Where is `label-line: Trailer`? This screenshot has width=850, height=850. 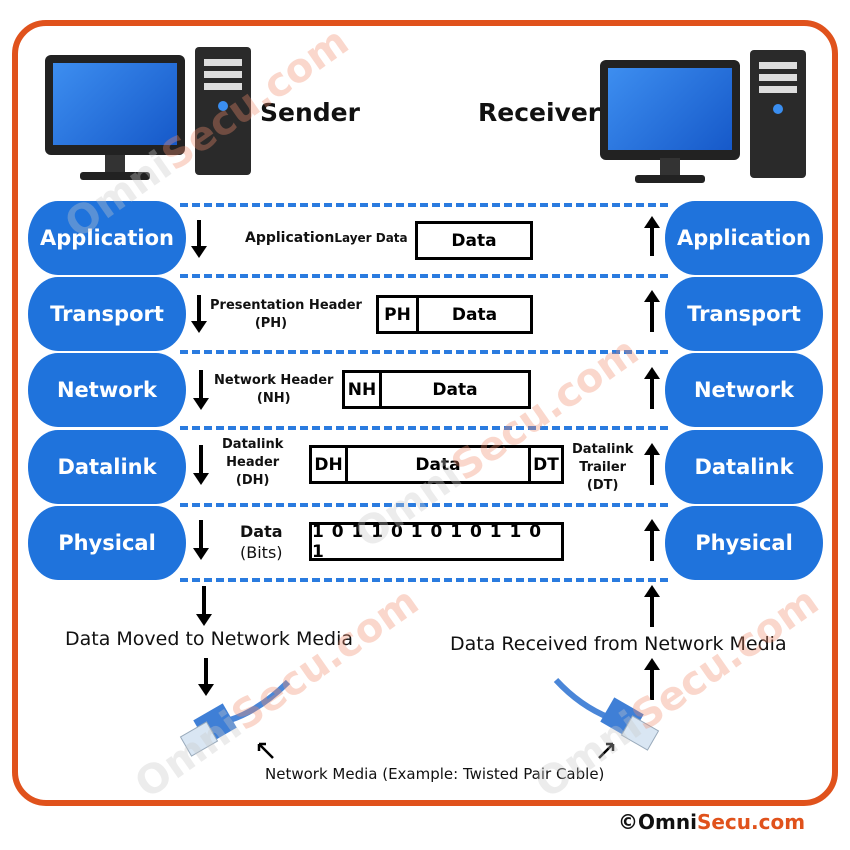 label-line: Trailer is located at coordinates (603, 467).